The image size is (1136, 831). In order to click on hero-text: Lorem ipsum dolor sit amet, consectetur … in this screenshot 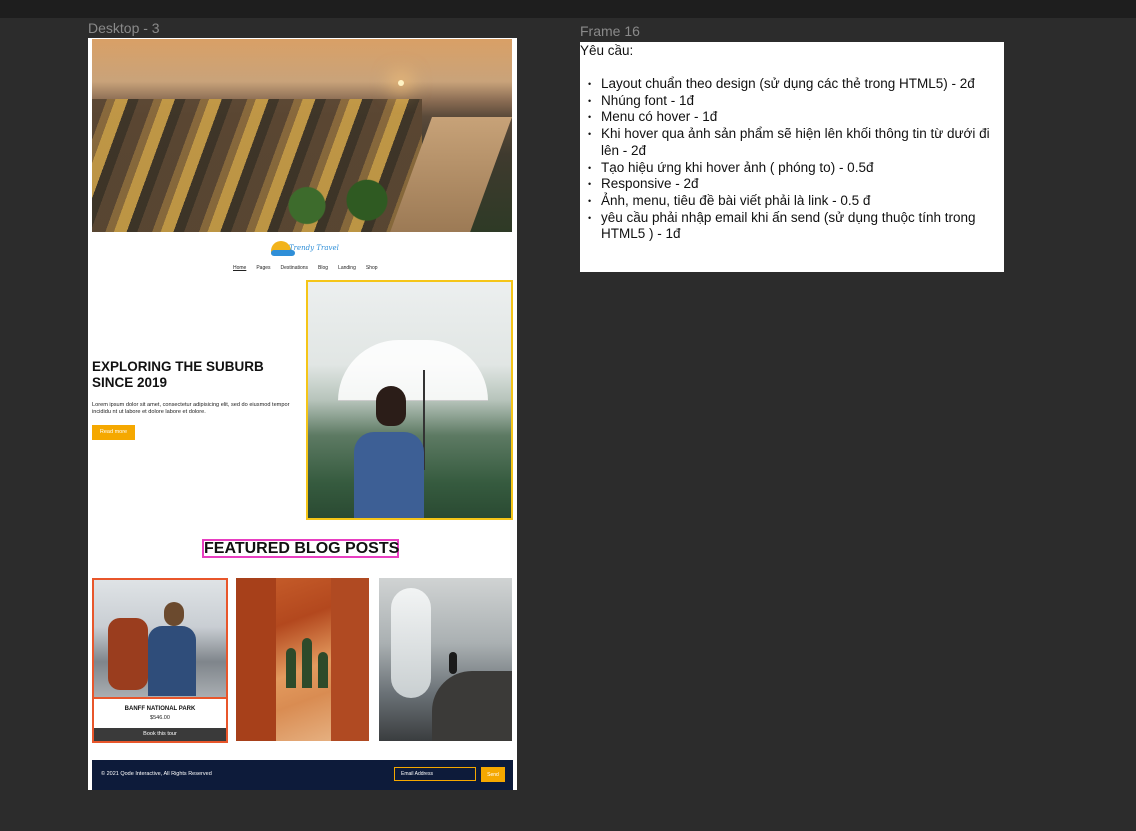, I will do `click(191, 408)`.